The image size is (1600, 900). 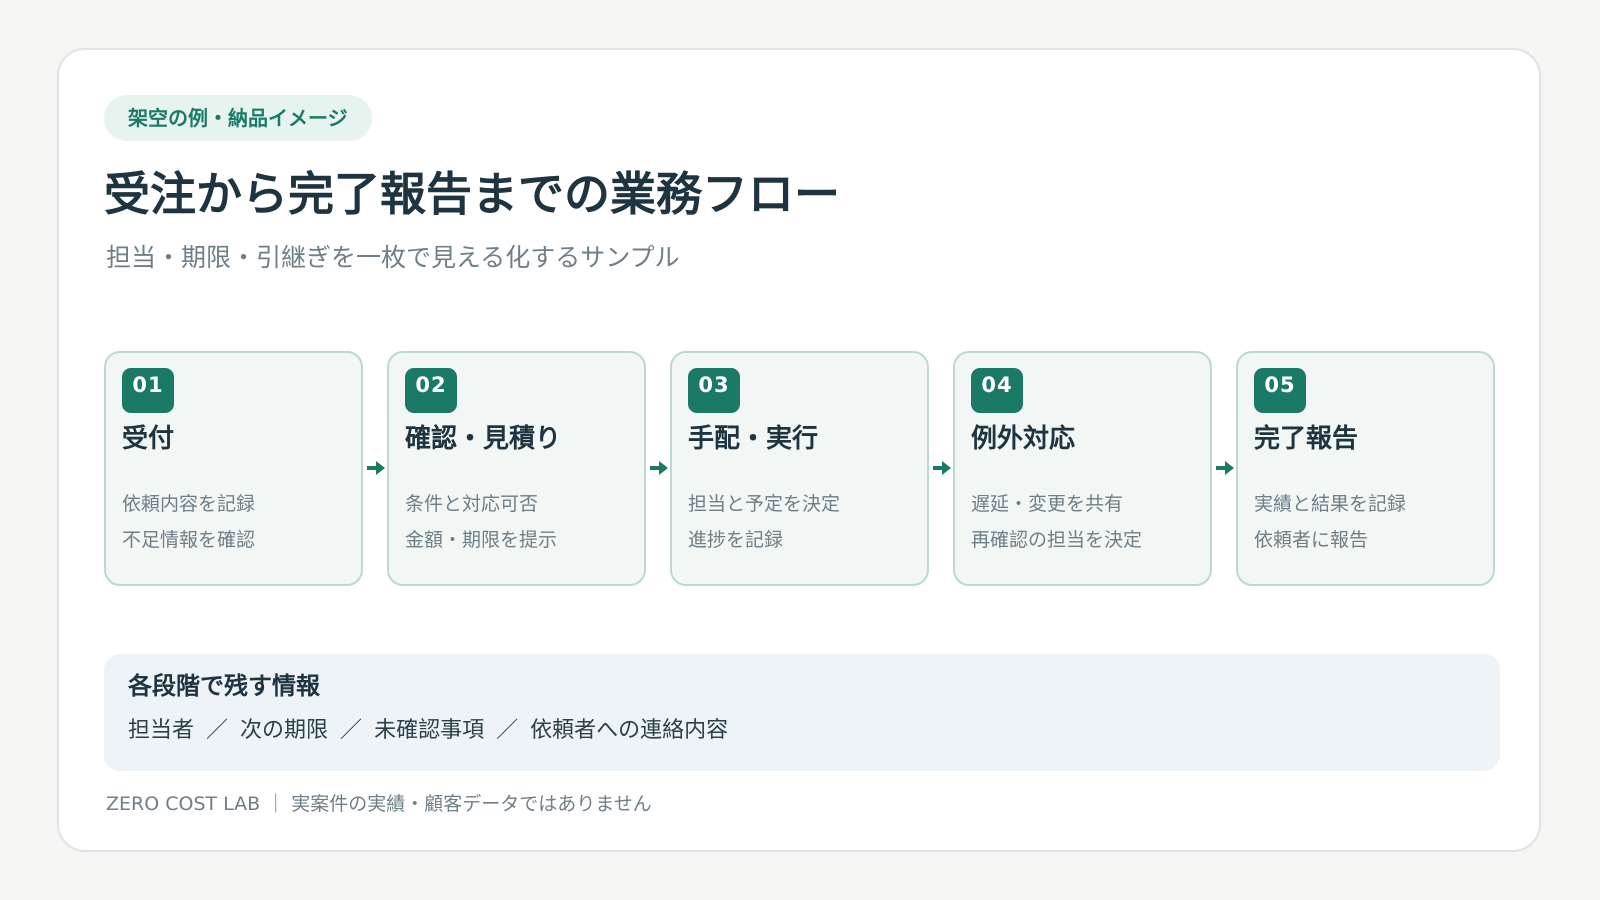 I want to click on step-description: 金額・期限を提示, so click(x=481, y=540).